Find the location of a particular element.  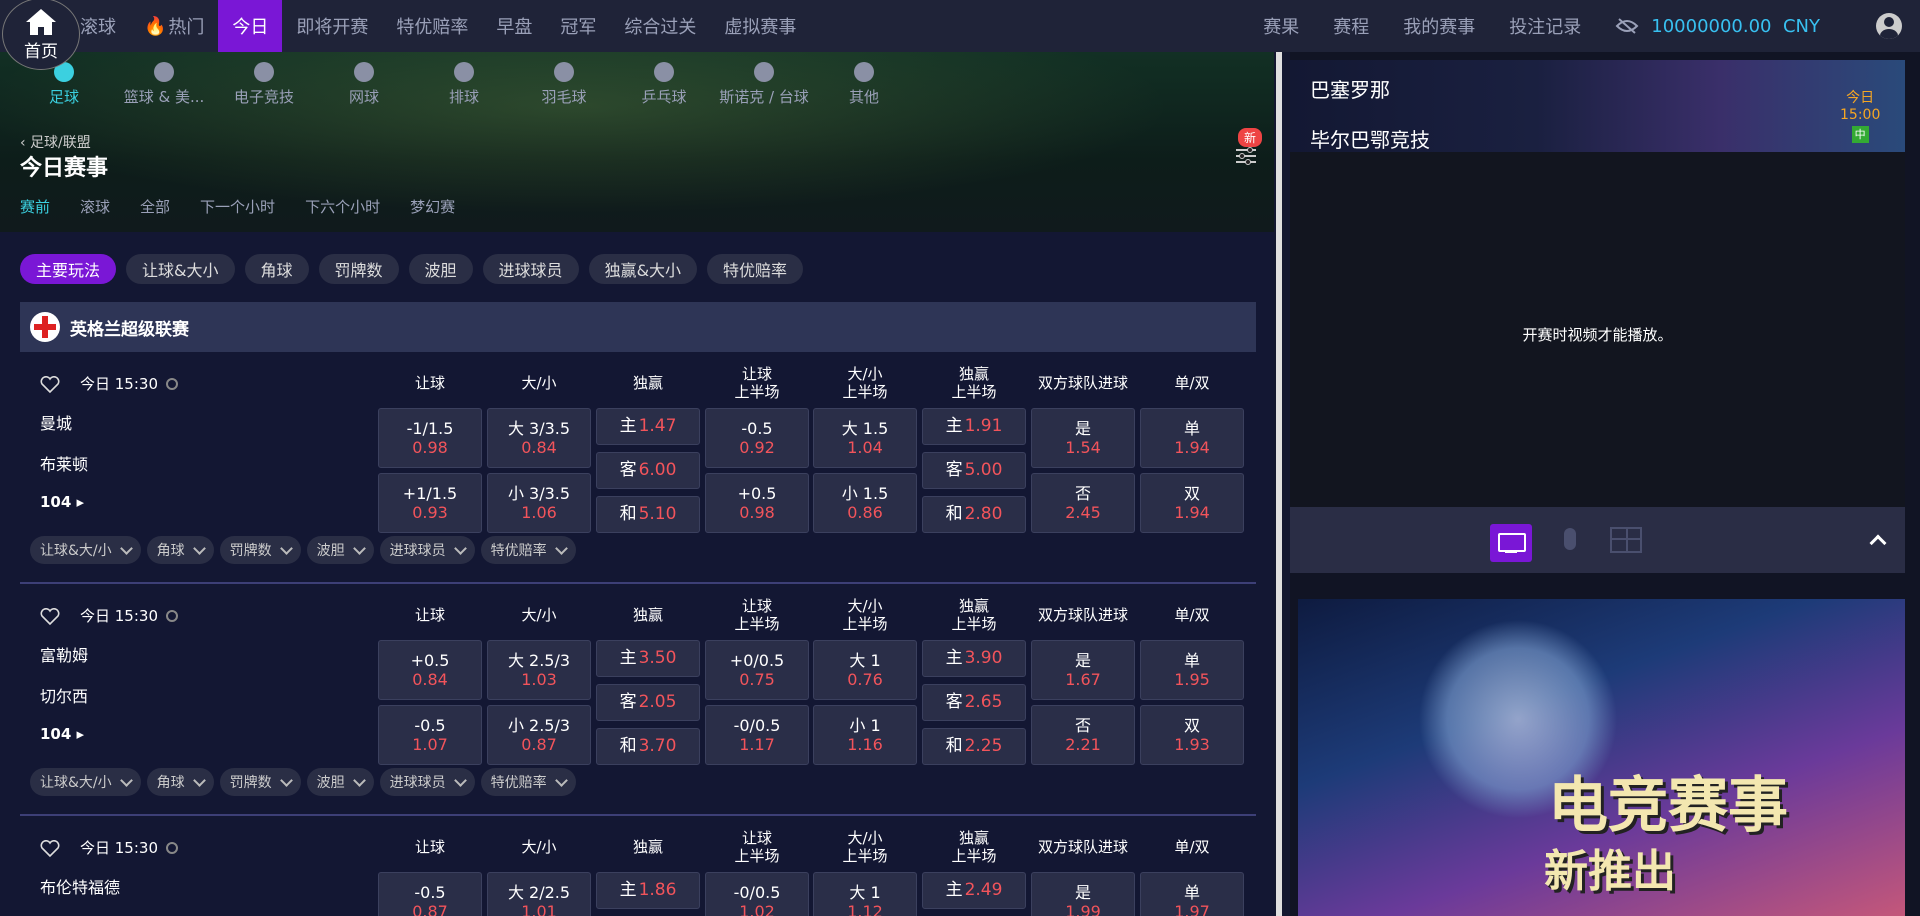

odds-cell-over-under-1h: 大 1 0.76 is located at coordinates (865, 670).